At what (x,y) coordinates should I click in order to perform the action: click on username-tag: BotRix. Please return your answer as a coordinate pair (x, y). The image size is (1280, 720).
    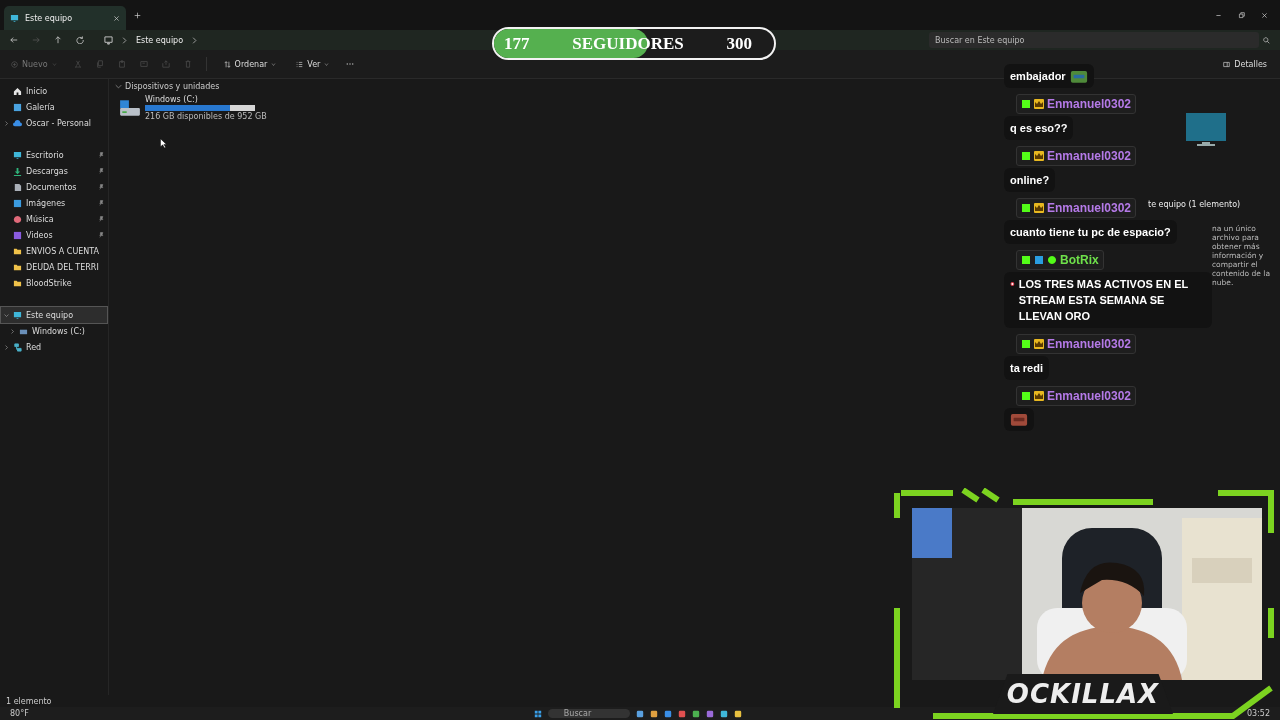
    Looking at the image, I should click on (1060, 260).